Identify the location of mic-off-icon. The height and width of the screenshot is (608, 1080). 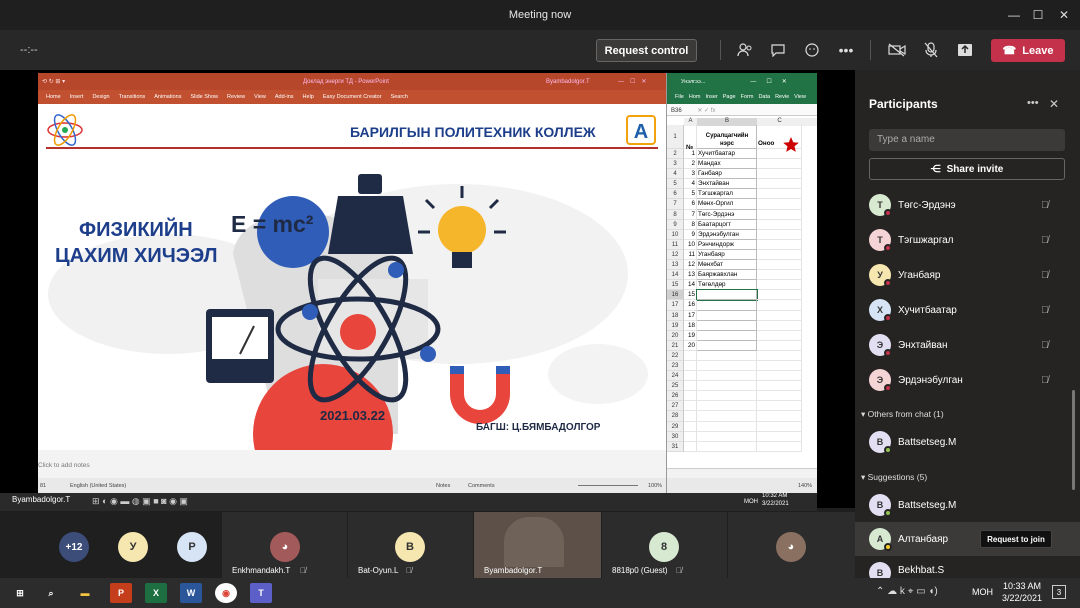
(931, 50).